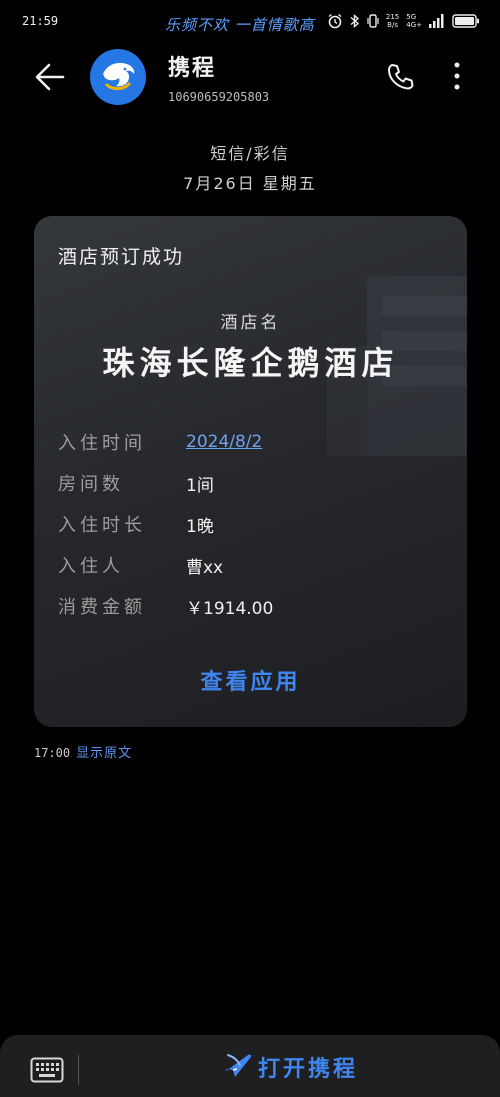  Describe the element at coordinates (102, 607) in the screenshot. I see `detail-label: 消费金额` at that location.